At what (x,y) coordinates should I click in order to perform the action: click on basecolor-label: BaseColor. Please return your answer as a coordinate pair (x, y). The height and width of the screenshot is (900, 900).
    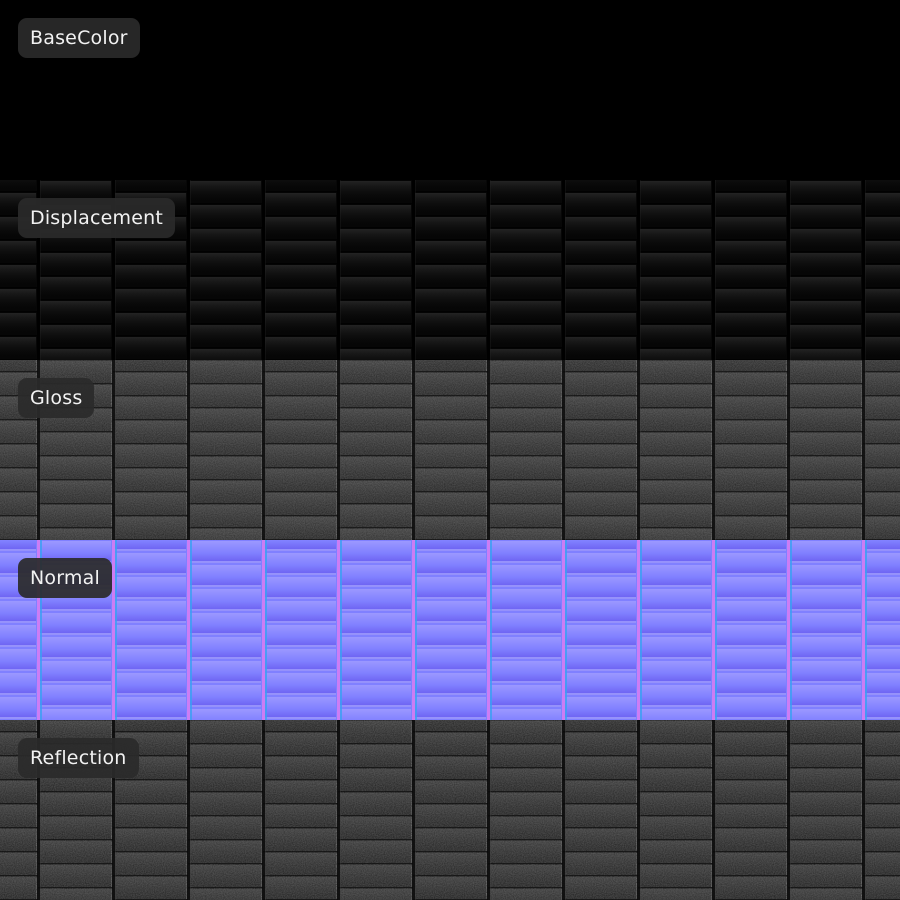
    Looking at the image, I should click on (79, 38).